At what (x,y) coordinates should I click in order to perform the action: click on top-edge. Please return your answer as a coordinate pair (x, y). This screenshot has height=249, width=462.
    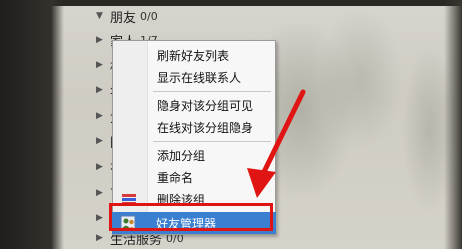
    Looking at the image, I should click on (231, 3).